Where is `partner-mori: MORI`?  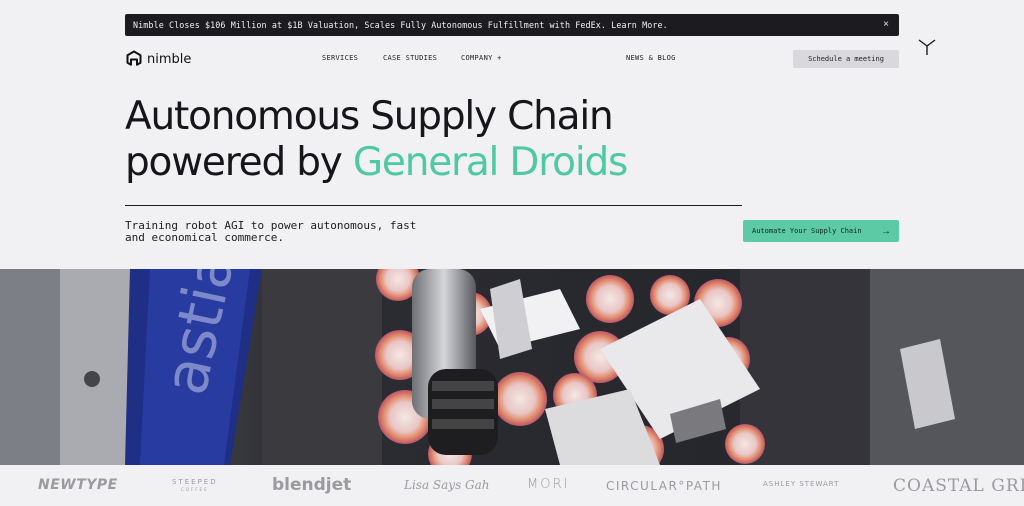
partner-mori: MORI is located at coordinates (548, 484).